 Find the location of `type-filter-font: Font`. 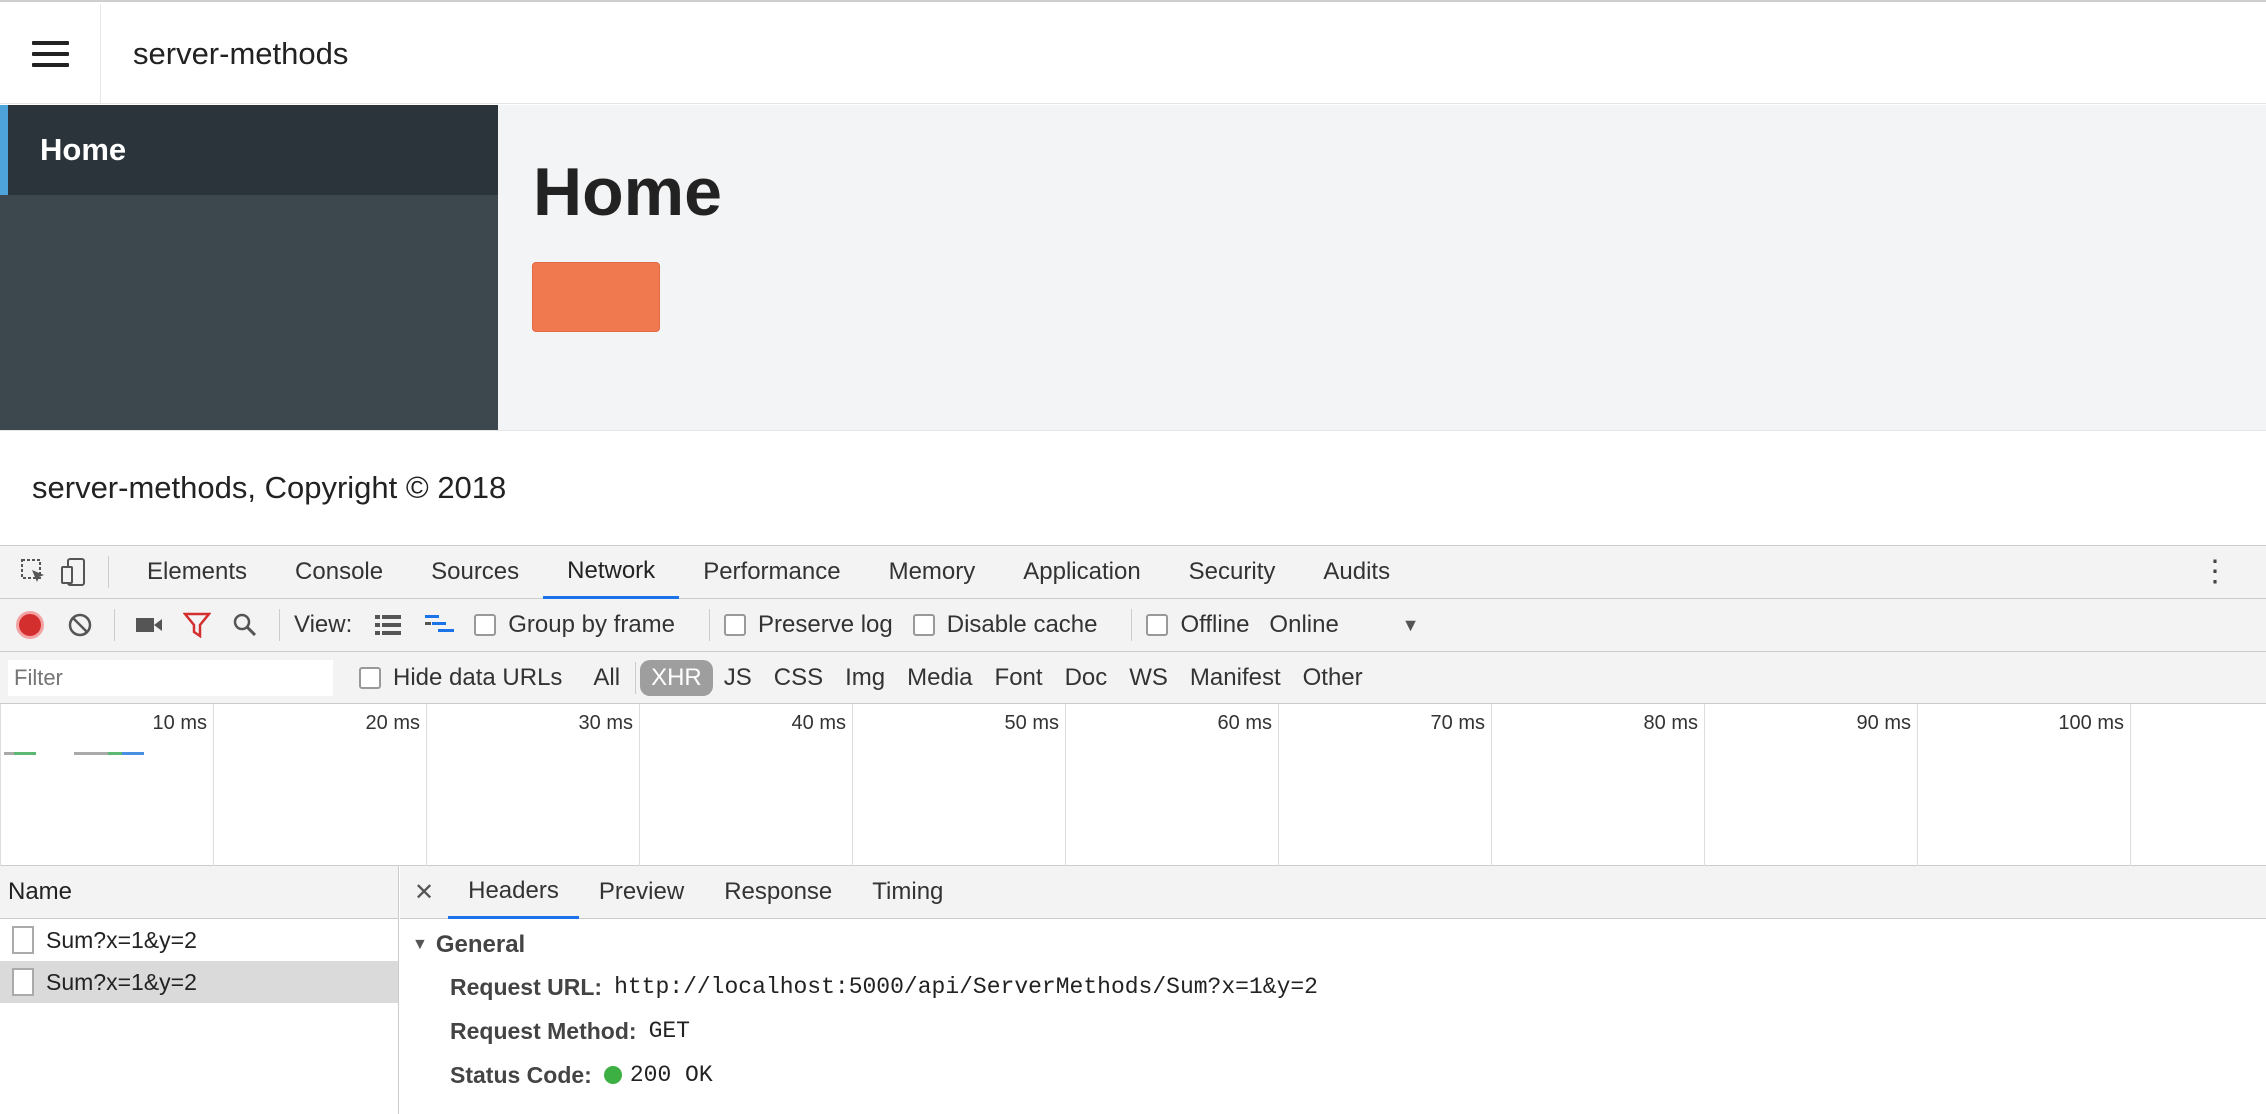

type-filter-font: Font is located at coordinates (1019, 678).